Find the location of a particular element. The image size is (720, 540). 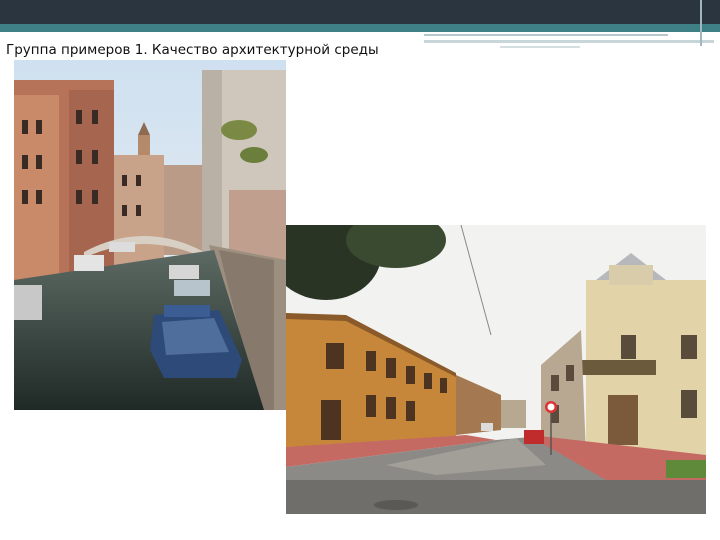

decorative-vertical-line is located at coordinates (701, 23).